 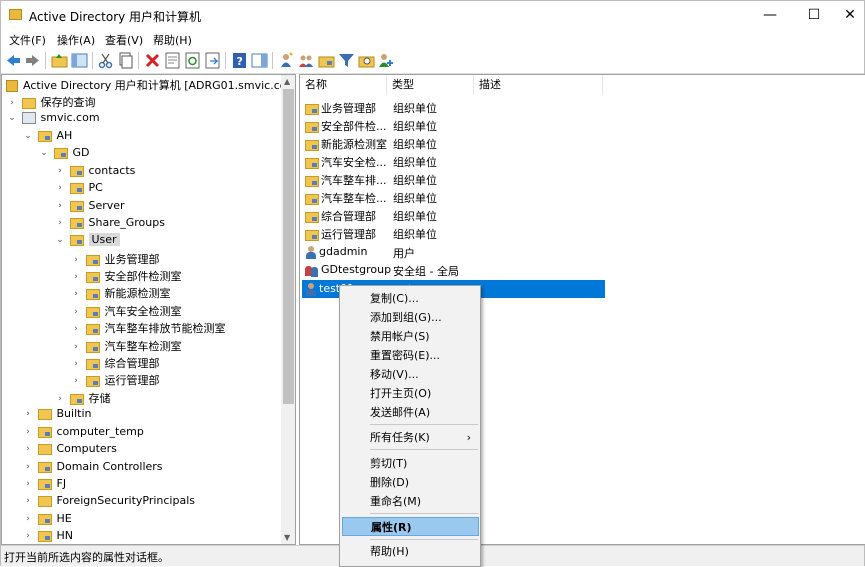 What do you see at coordinates (582, 107) in the screenshot?
I see `list-item: 业务管理部 组织单位` at bounding box center [582, 107].